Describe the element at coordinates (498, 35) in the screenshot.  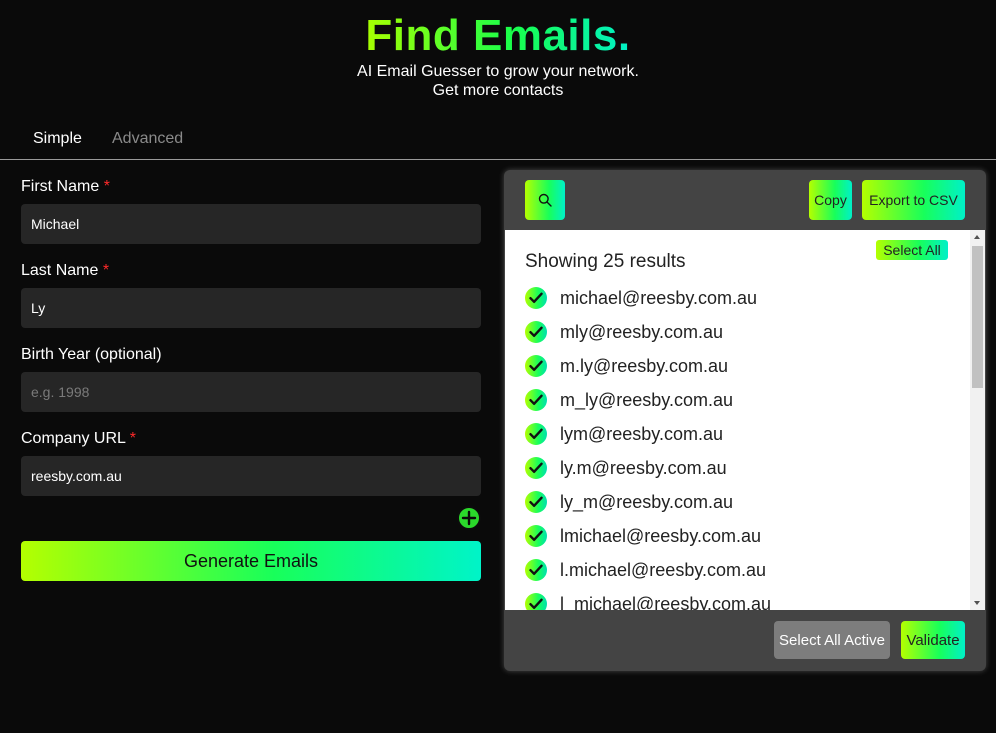
I see `page-title: Find Emails.` at that location.